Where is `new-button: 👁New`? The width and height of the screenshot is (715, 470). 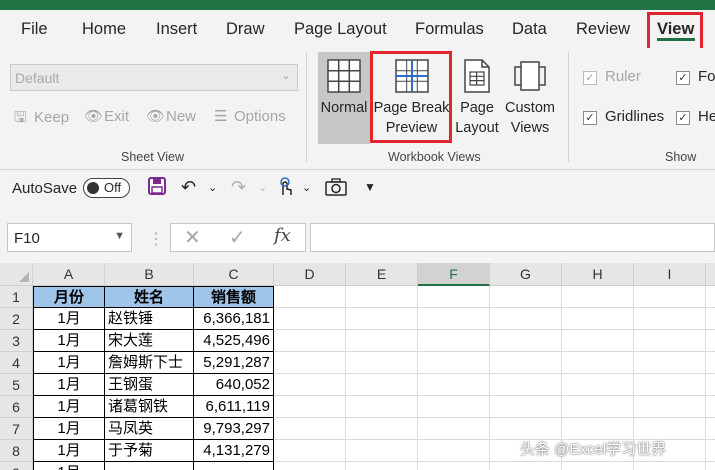
new-button: 👁New is located at coordinates (171, 118).